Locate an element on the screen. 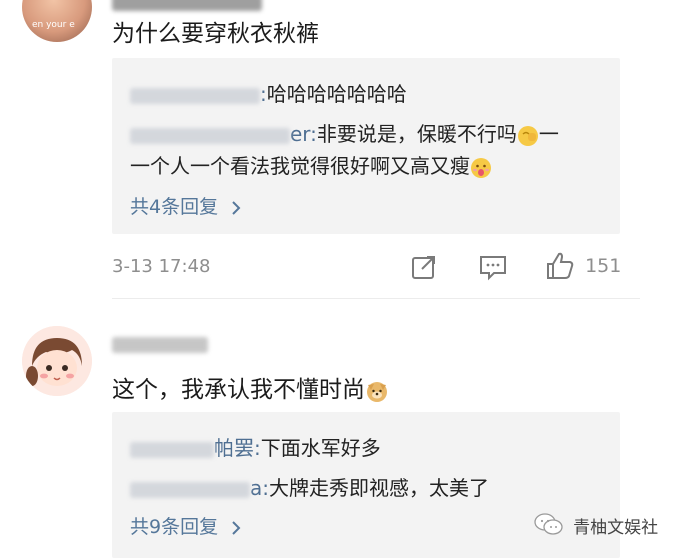  reply-text-continued: 一个人一个看法我觉得很好啊又高又瘦 is located at coordinates (311, 164).